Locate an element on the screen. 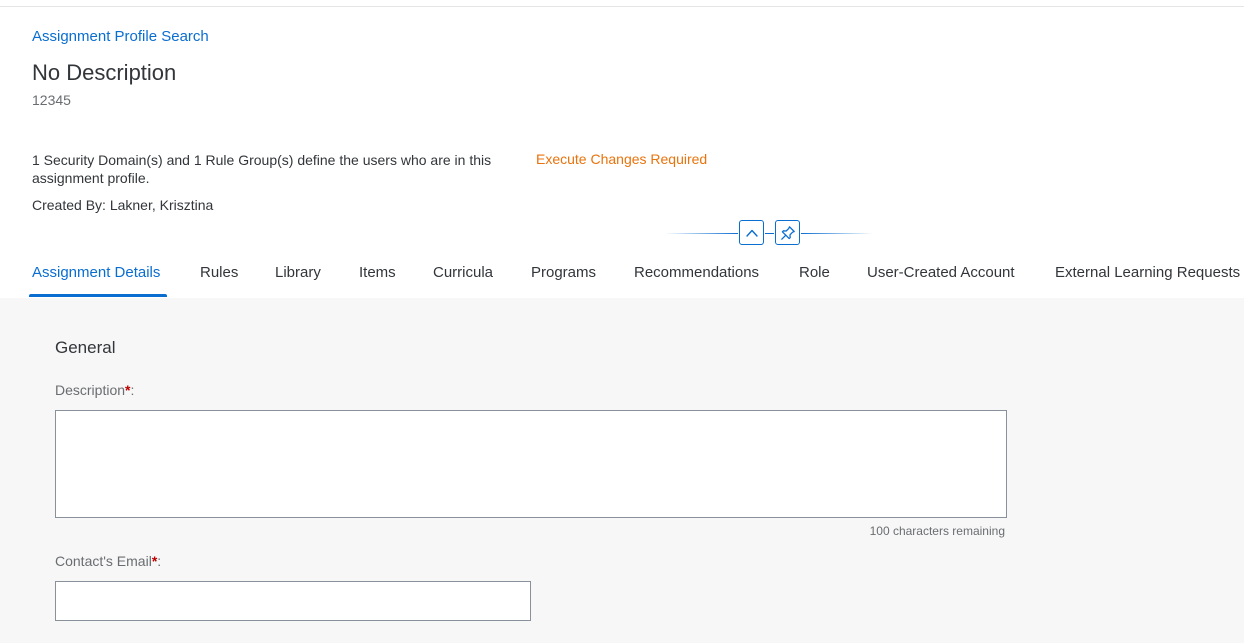 The width and height of the screenshot is (1244, 643). tab-role: Role is located at coordinates (814, 272).